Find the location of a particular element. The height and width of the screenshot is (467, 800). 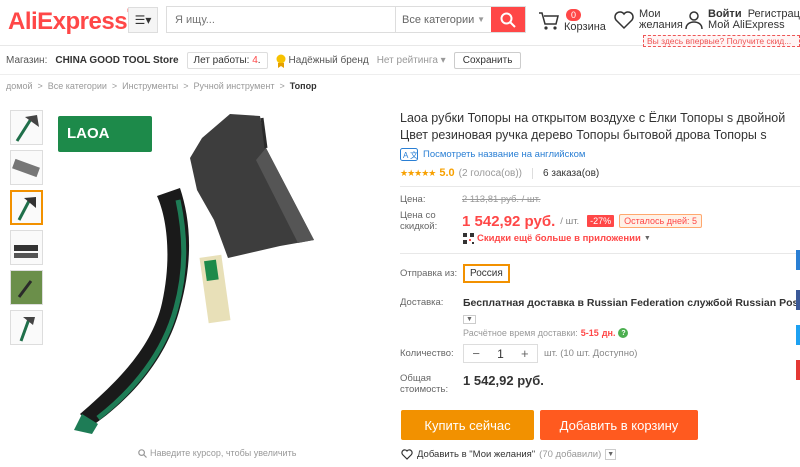

quantity-label: Количество: is located at coordinates (427, 353).